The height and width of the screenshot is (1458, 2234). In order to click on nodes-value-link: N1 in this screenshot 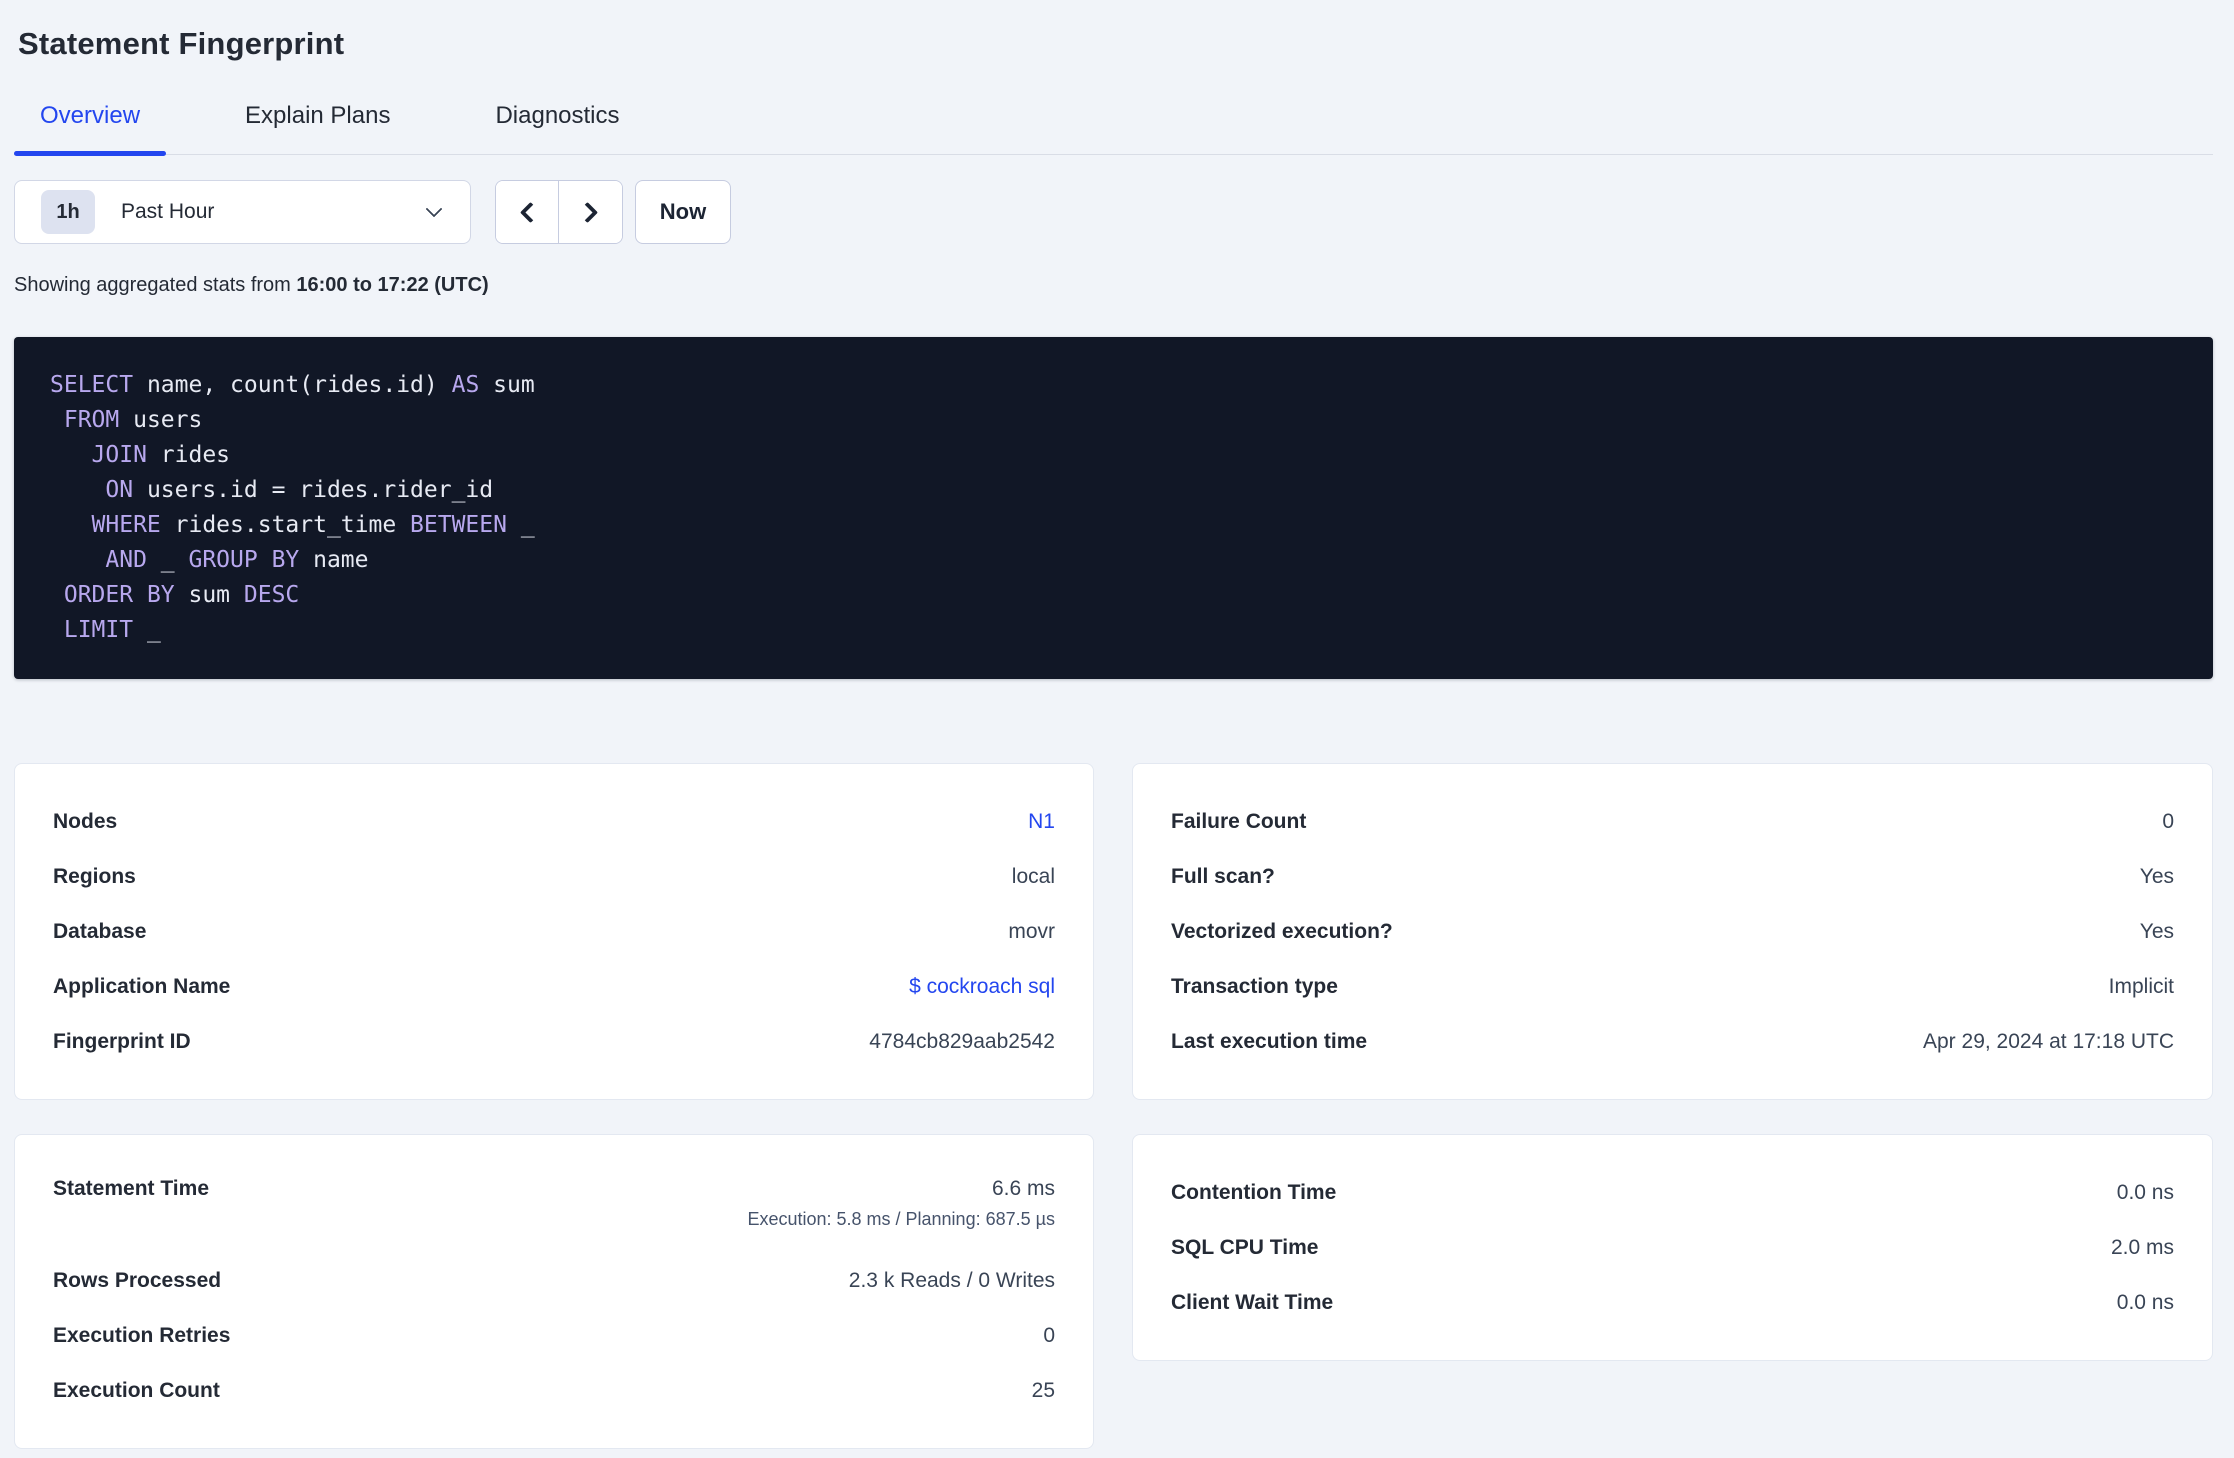, I will do `click(1041, 822)`.